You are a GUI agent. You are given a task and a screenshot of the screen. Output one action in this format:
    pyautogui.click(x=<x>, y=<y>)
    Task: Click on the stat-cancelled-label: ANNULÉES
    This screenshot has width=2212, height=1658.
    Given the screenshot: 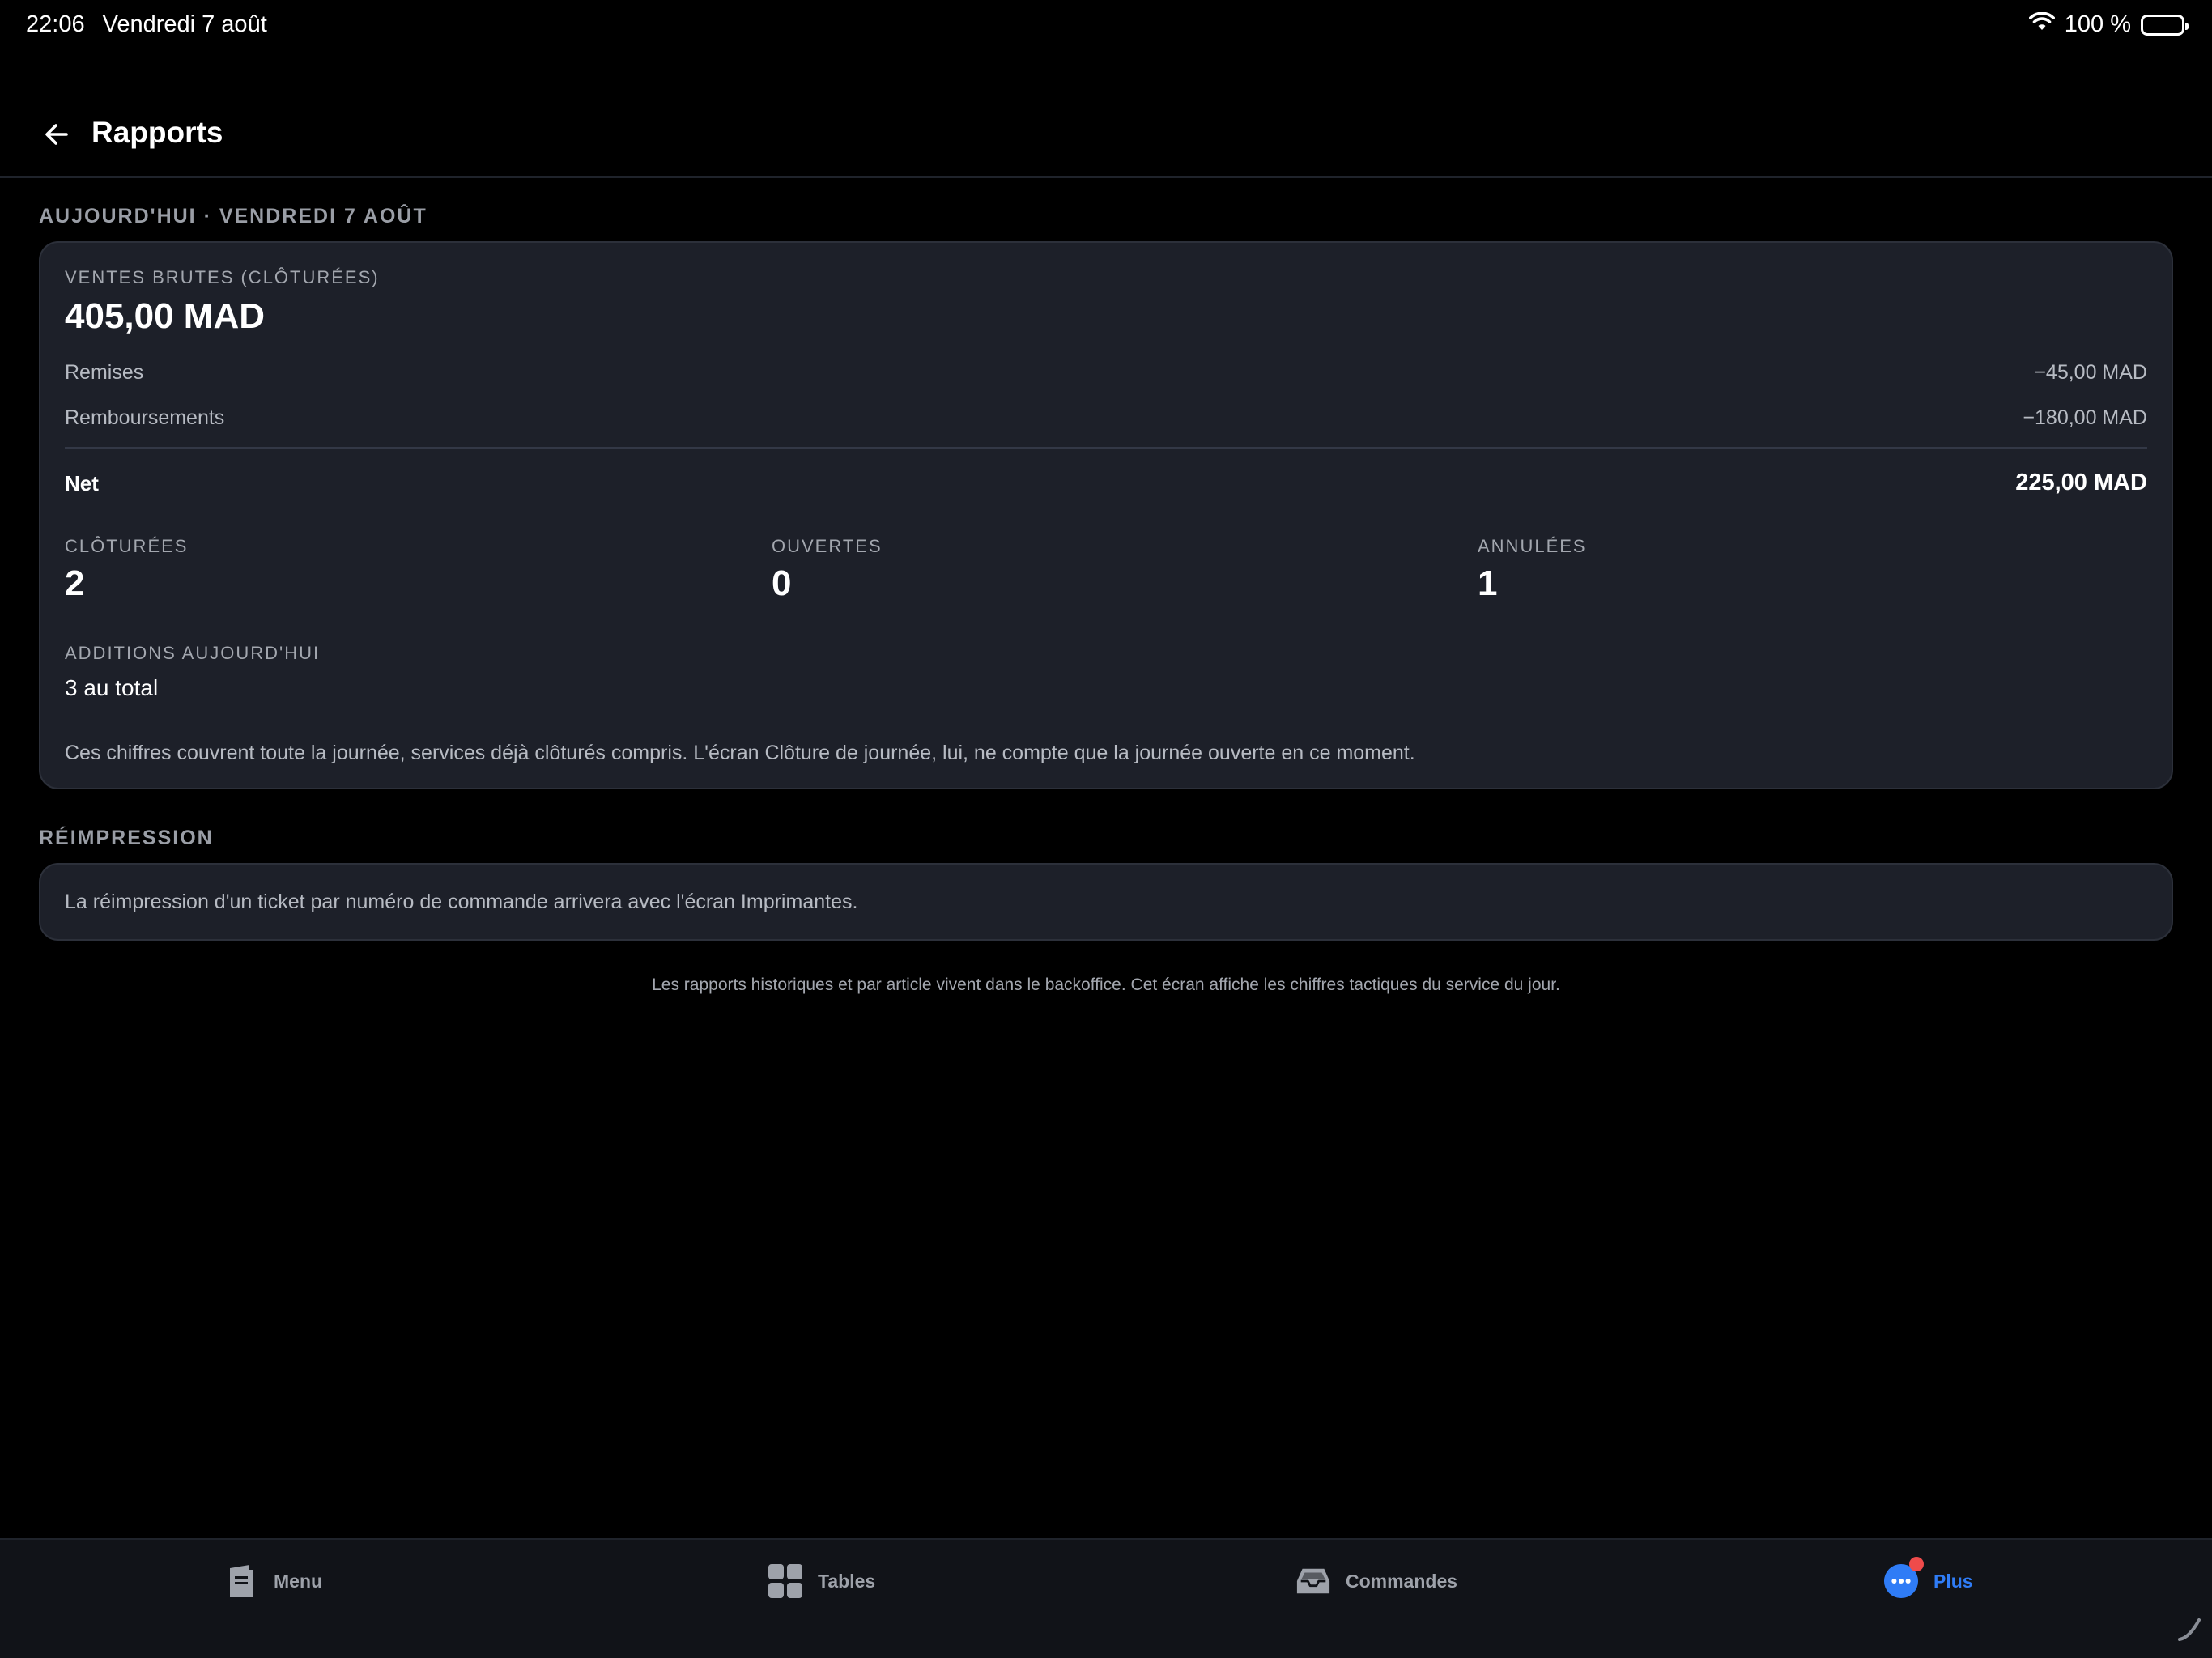 What is the action you would take?
    pyautogui.click(x=1532, y=546)
    